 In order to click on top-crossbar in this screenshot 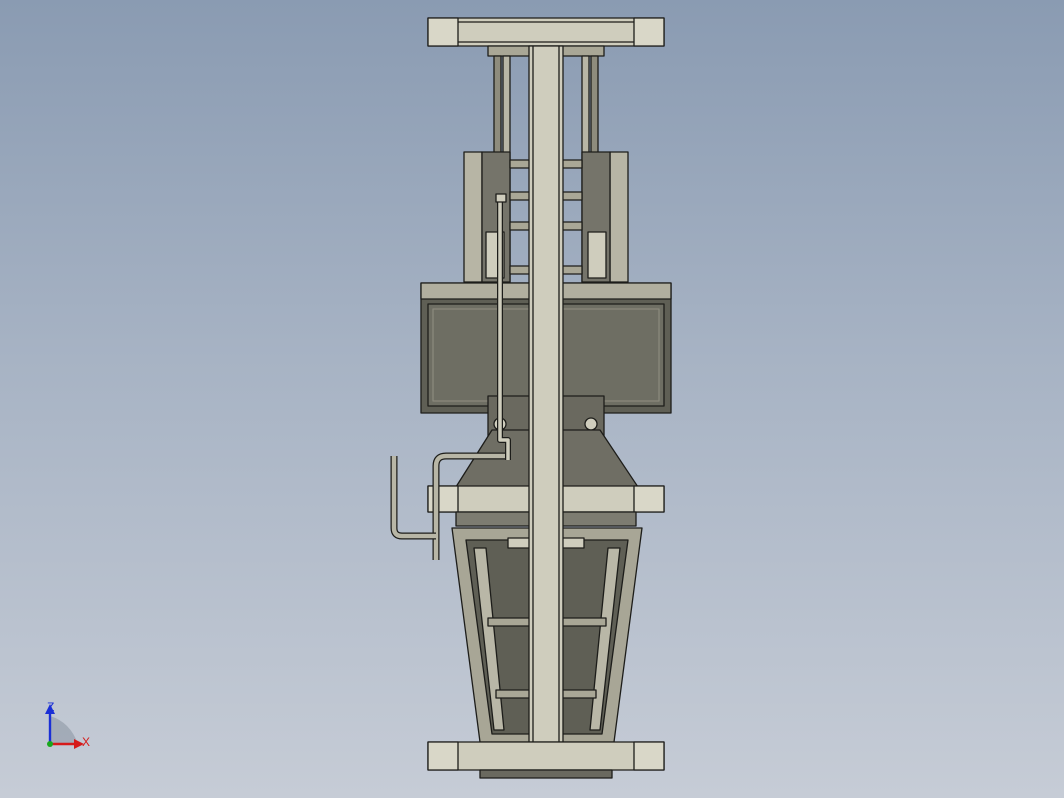, I will do `click(546, 32)`.